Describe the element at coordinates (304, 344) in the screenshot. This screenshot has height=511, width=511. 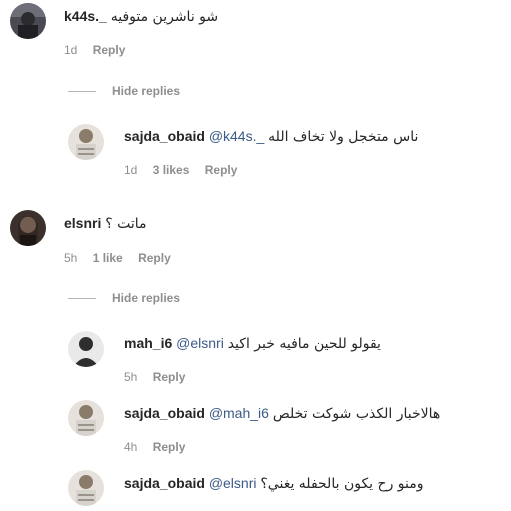
I see `comment-text: يقولو للحين مافيه خبر اكيد` at that location.